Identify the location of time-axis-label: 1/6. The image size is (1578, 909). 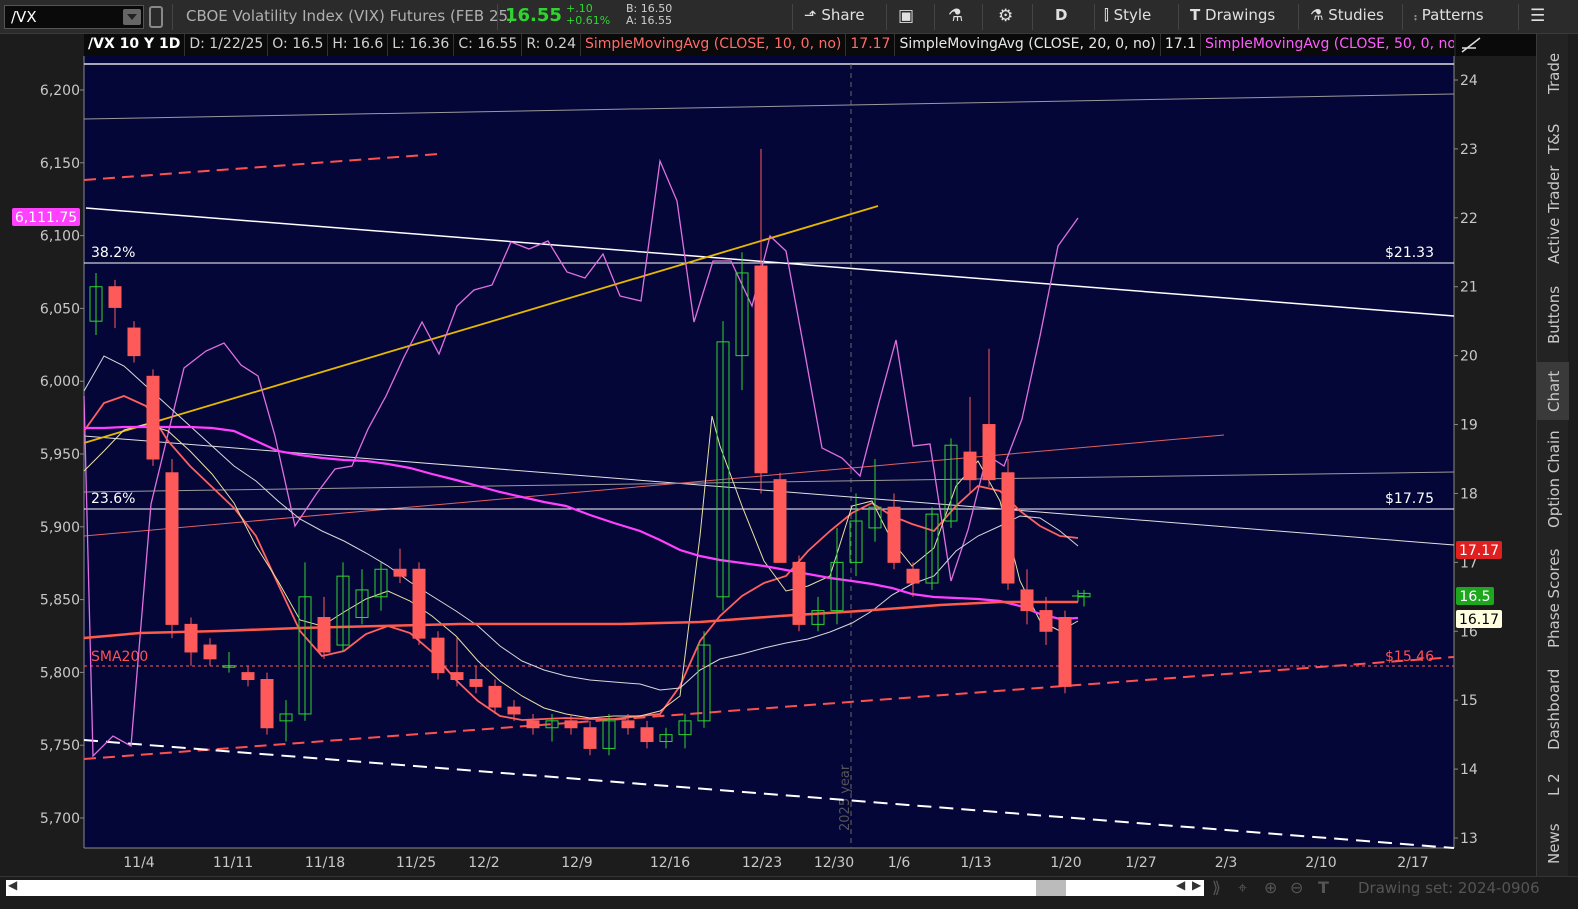
(899, 863).